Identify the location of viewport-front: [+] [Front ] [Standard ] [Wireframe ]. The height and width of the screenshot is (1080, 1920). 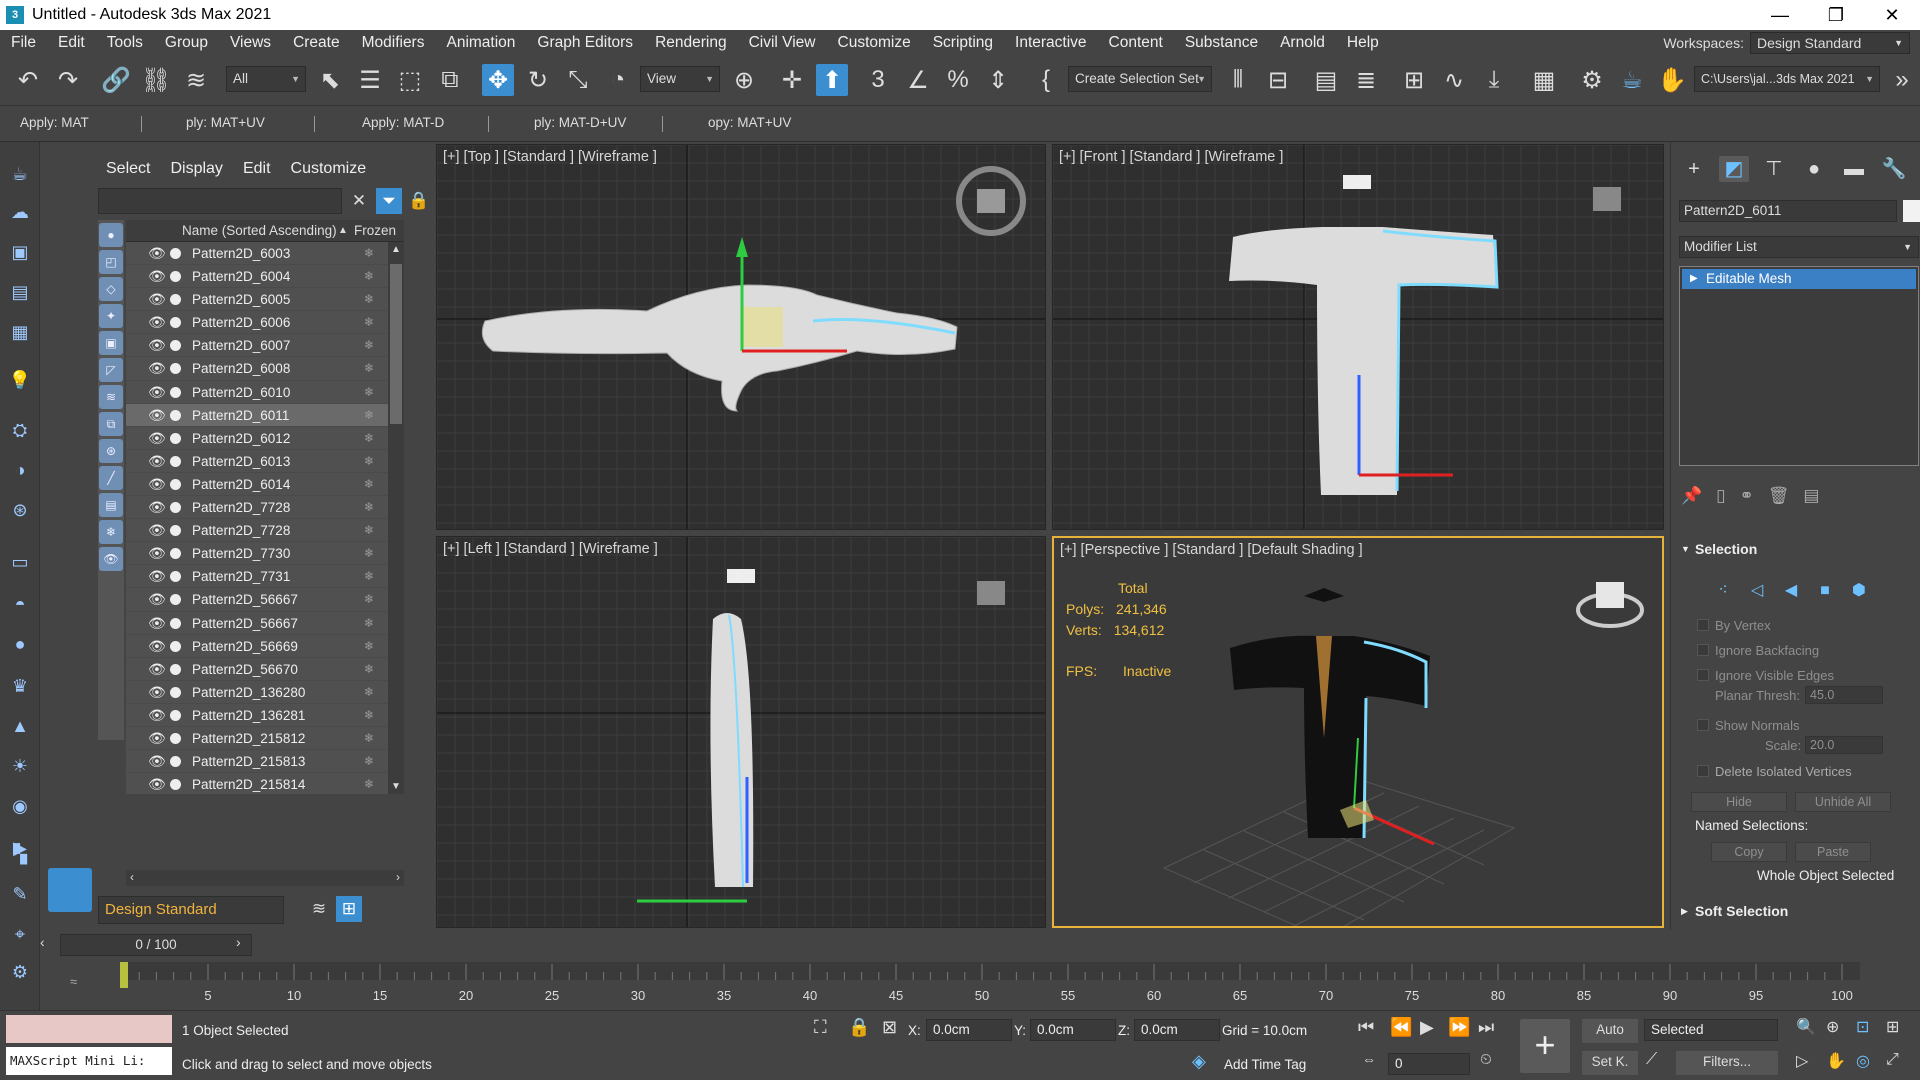
(1358, 337).